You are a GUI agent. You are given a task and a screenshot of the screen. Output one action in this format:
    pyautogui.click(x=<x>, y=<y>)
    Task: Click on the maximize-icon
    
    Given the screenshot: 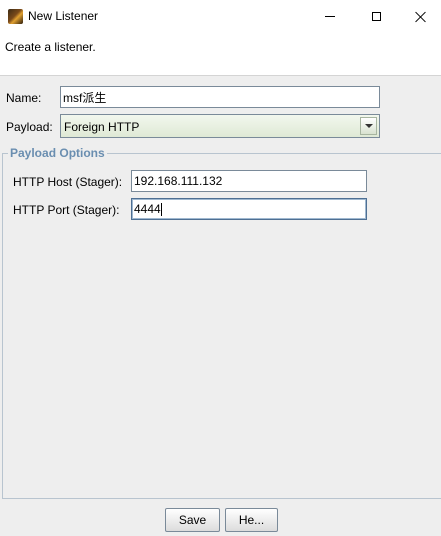 What is the action you would take?
    pyautogui.click(x=376, y=16)
    